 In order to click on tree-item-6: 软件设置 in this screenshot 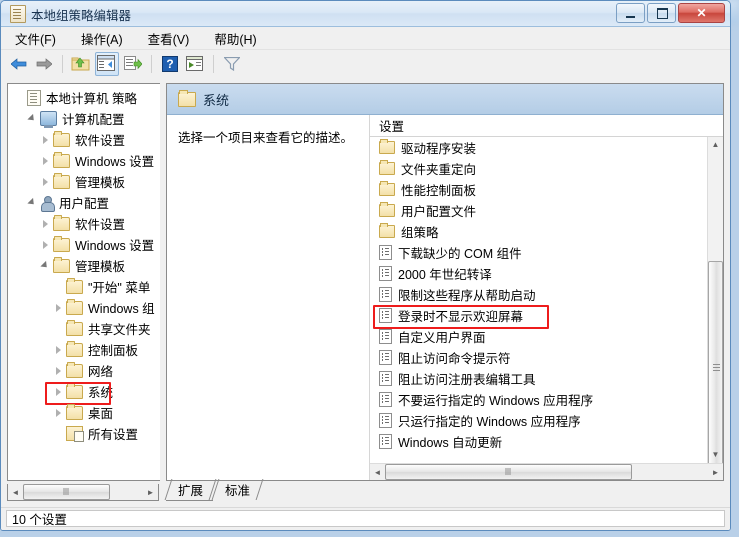, I will do `click(84, 223)`.